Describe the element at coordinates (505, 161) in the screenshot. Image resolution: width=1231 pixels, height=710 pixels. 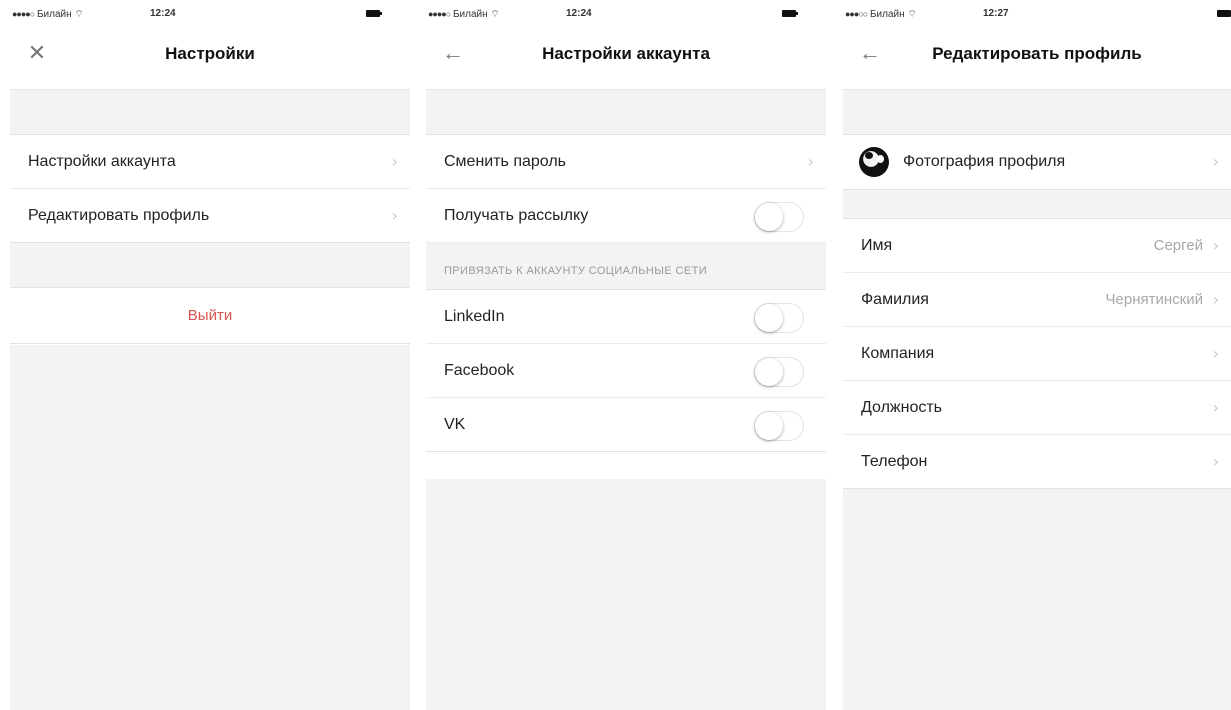
I see `menu-item-label: Сменить пароль` at that location.